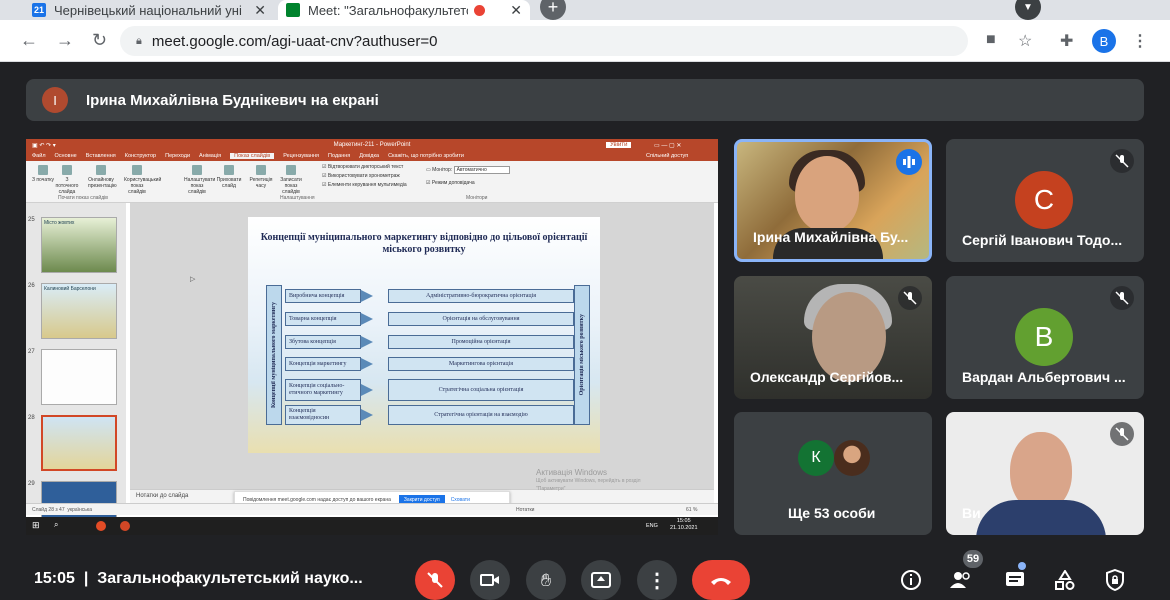 The width and height of the screenshot is (1170, 600). I want to click on hang-up-icon, so click(721, 581).